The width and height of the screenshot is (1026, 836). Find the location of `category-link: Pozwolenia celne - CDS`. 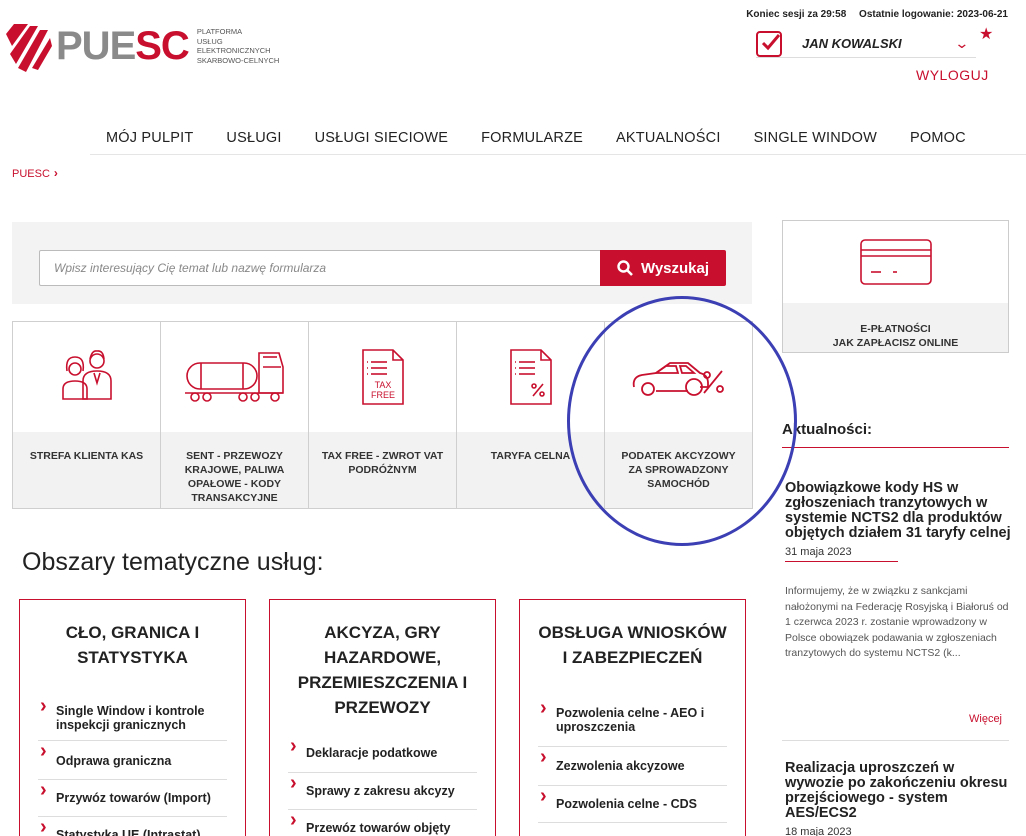

category-link: Pozwolenia celne - CDS is located at coordinates (632, 804).